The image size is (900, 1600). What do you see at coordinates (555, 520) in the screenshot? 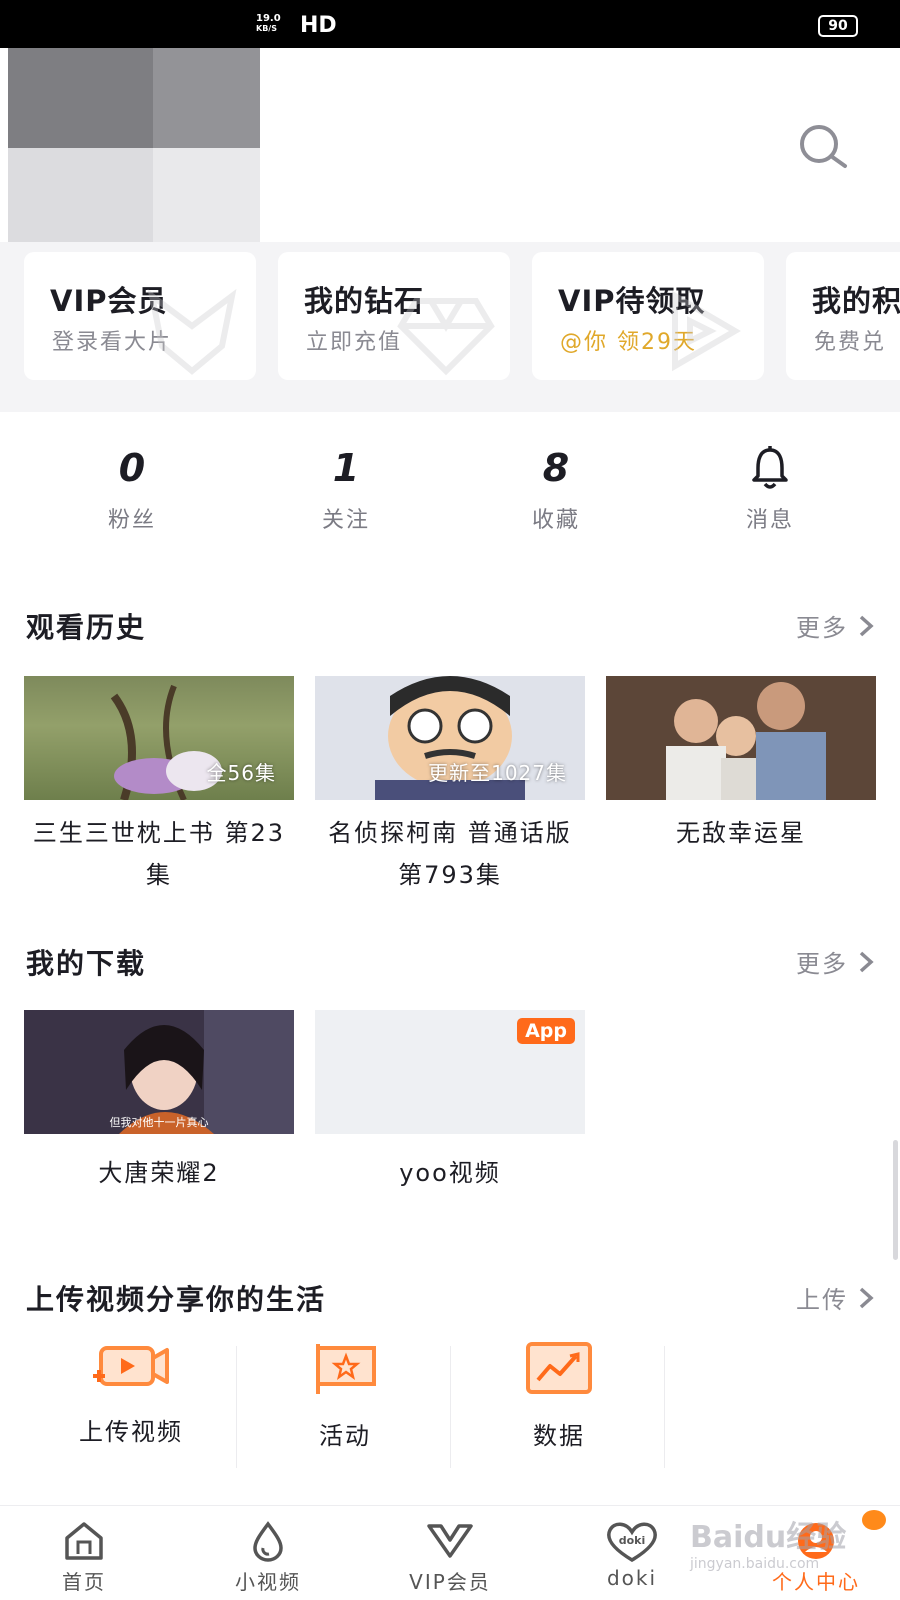
I see `stat-label: 收藏` at bounding box center [555, 520].